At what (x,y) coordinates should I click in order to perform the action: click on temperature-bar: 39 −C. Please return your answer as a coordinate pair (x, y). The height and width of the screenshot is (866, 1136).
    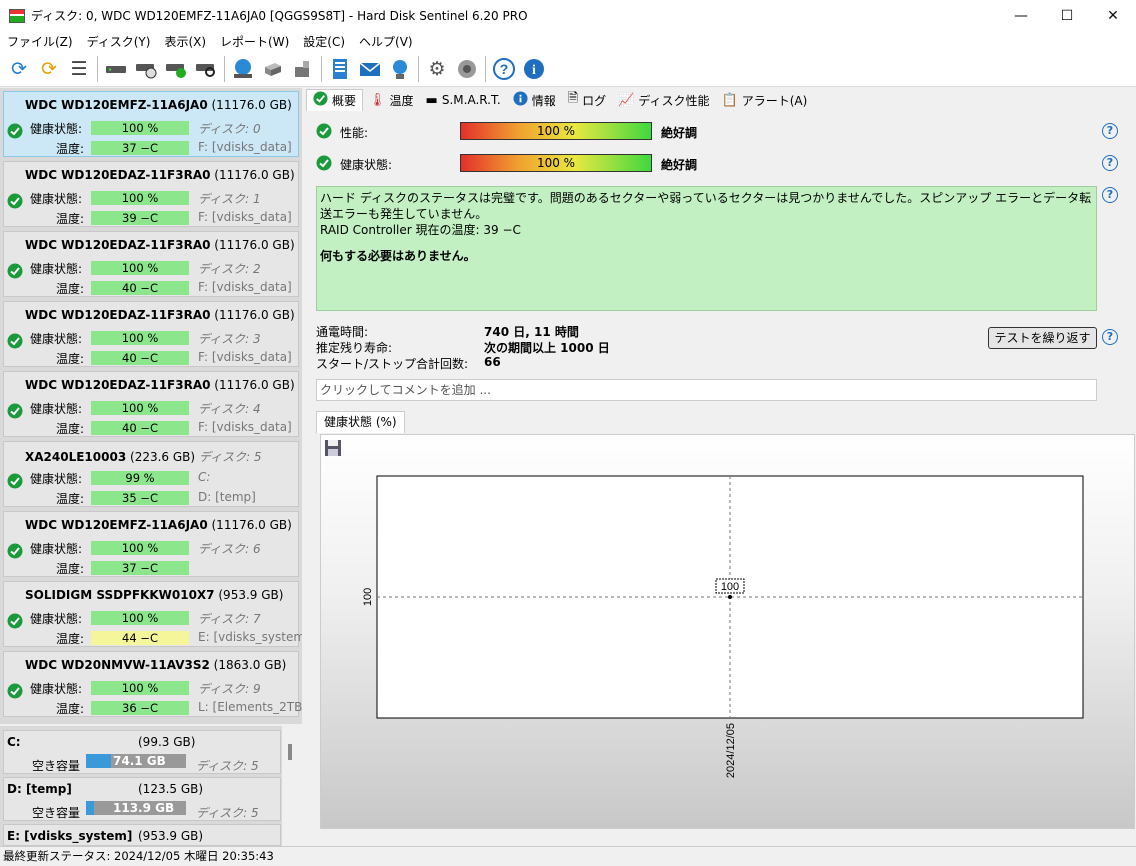
    Looking at the image, I should click on (140, 218).